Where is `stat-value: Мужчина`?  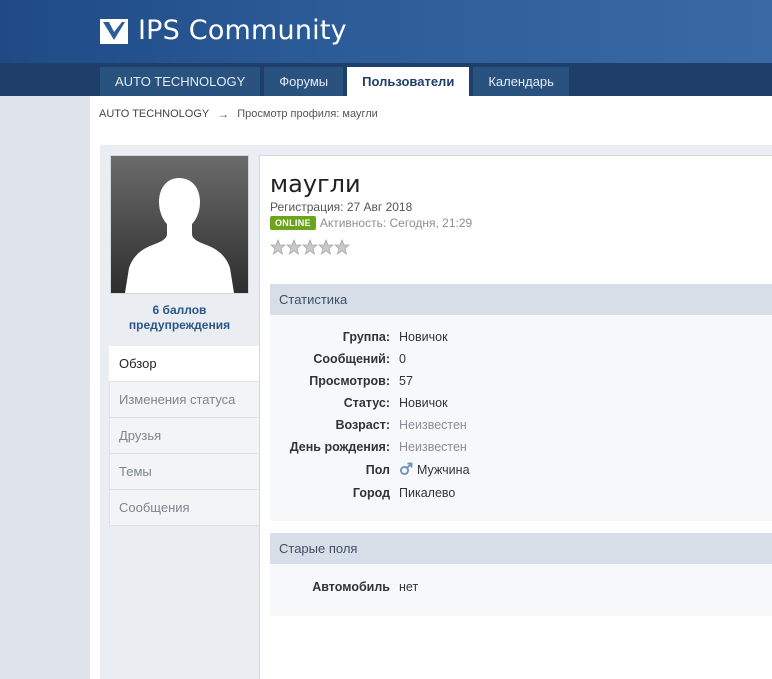
stat-value: Мужчина is located at coordinates (443, 470).